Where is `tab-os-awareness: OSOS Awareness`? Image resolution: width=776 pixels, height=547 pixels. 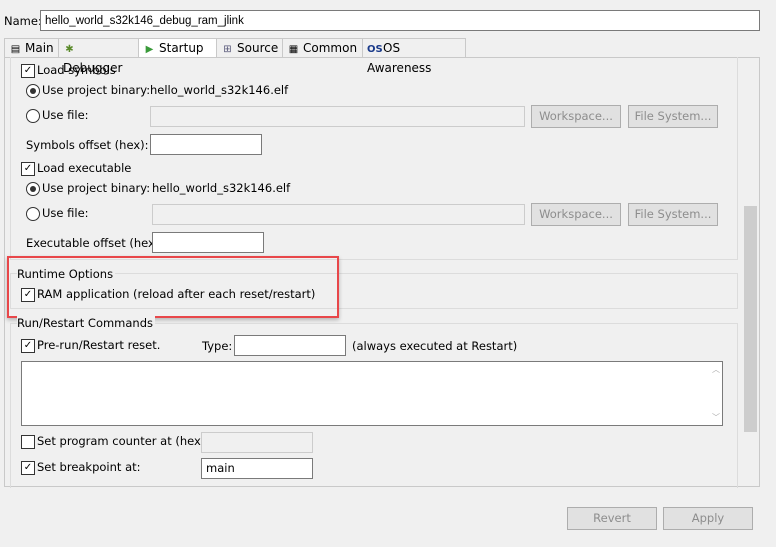 tab-os-awareness: OSOS Awareness is located at coordinates (414, 56).